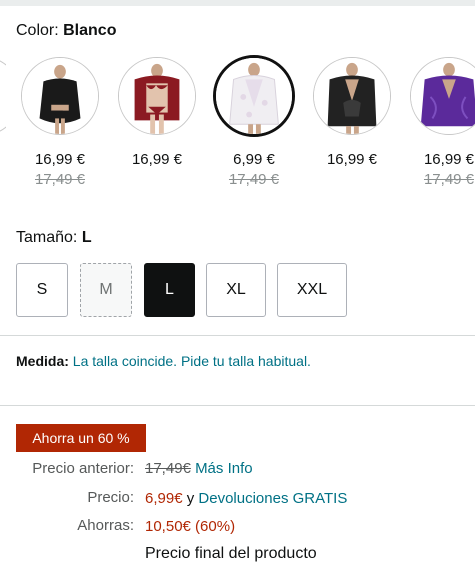 The image size is (475, 576). I want to click on swatch-price: 6,99 €, so click(254, 159).